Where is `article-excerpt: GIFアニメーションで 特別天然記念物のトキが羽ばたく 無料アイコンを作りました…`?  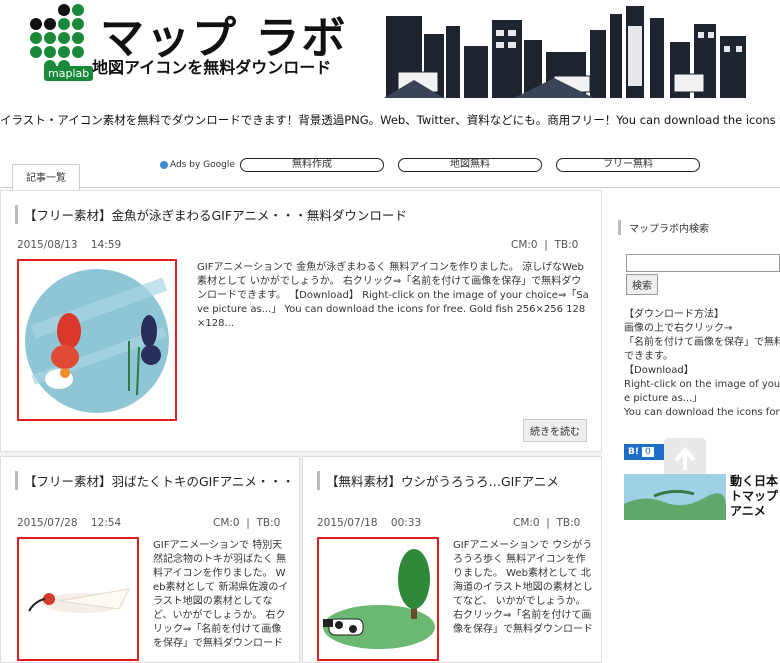 article-excerpt: GIFアニメーションで 特別天然記念物のトキが羽ばたく 無料アイコンを作りました… is located at coordinates (221, 594).